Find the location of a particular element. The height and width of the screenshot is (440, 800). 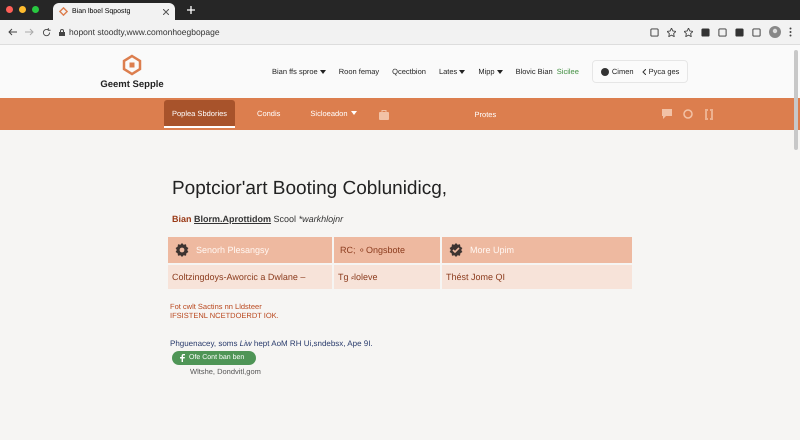

maximize-window-icon is located at coordinates (35, 9).